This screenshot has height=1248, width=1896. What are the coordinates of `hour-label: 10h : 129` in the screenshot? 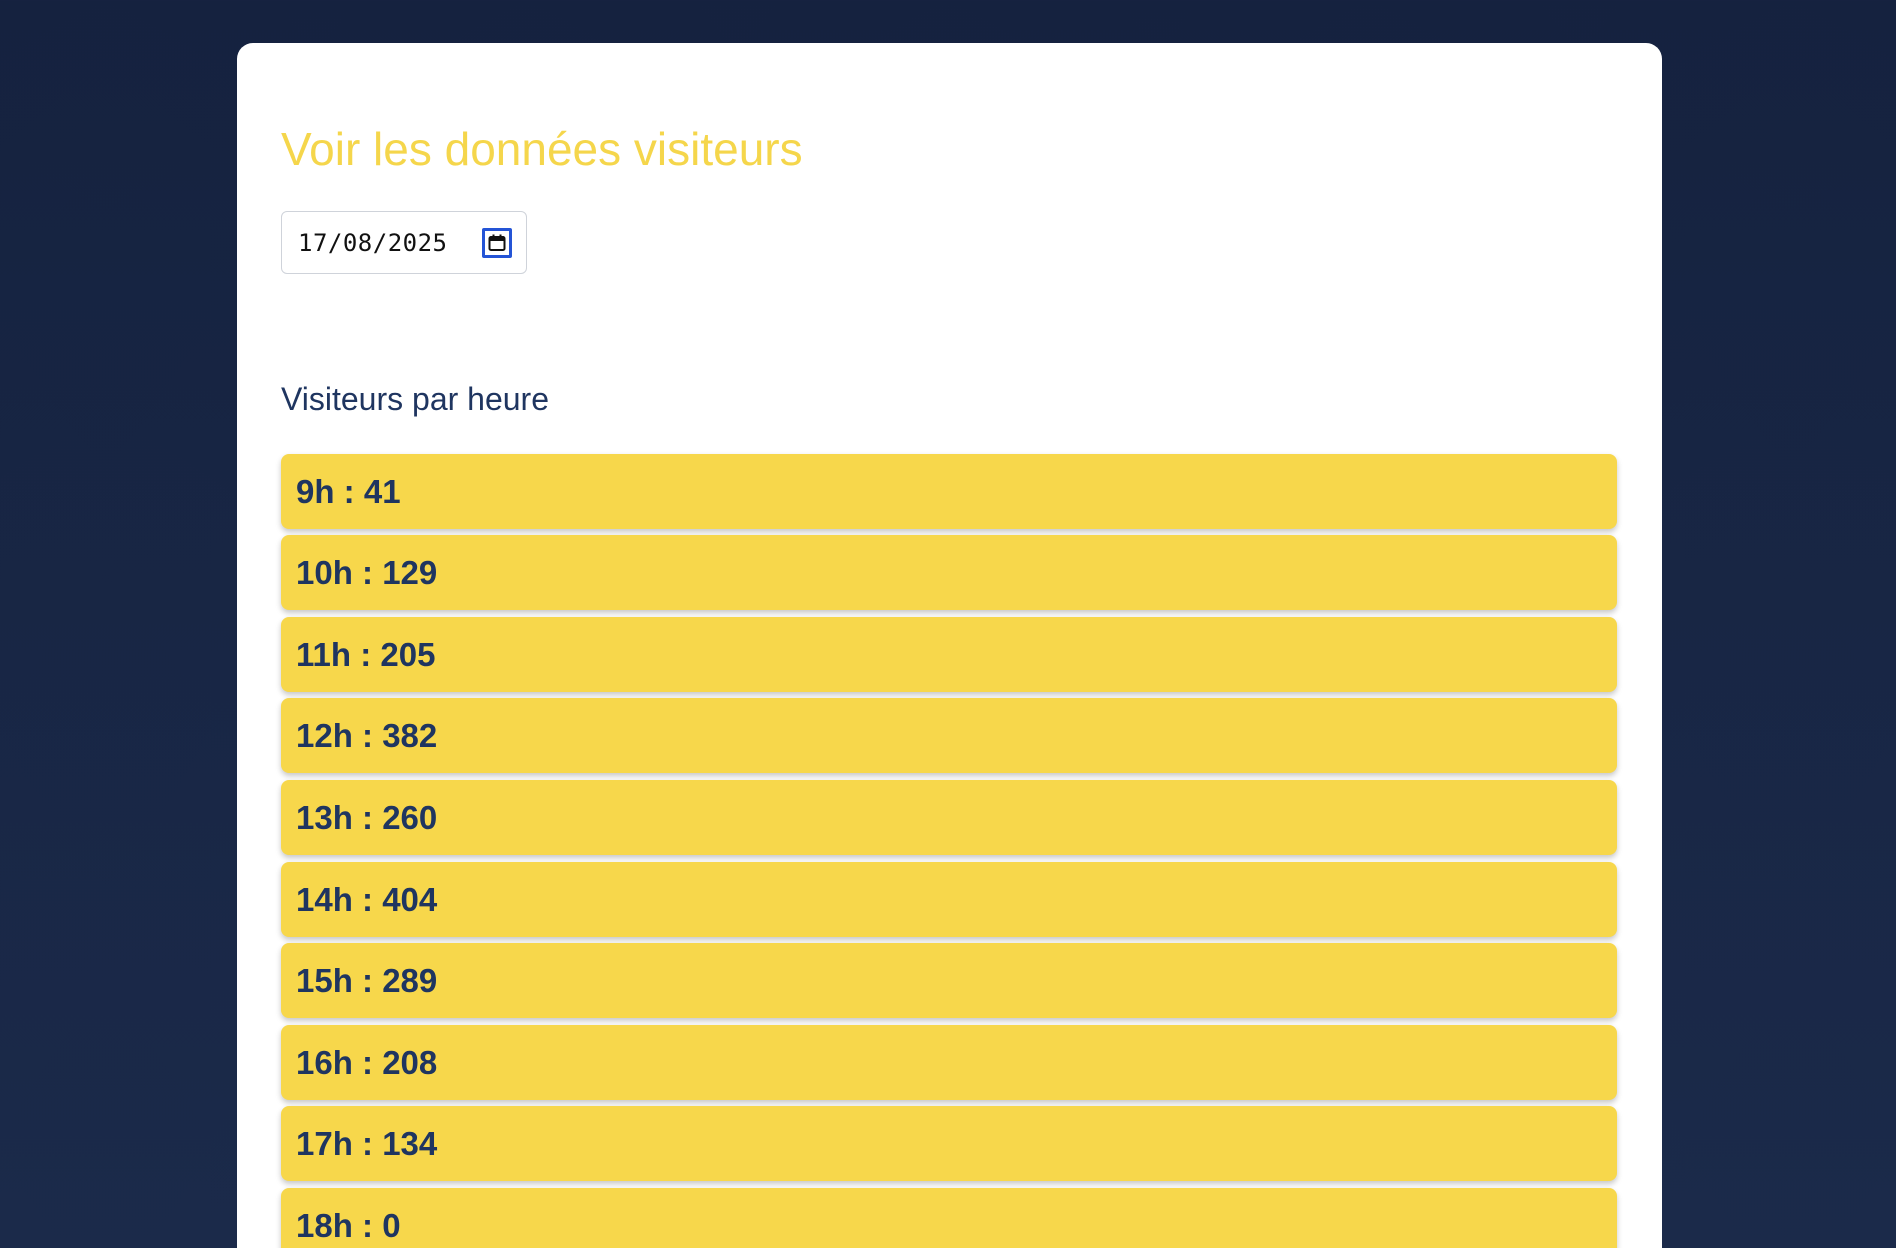 It's located at (367, 572).